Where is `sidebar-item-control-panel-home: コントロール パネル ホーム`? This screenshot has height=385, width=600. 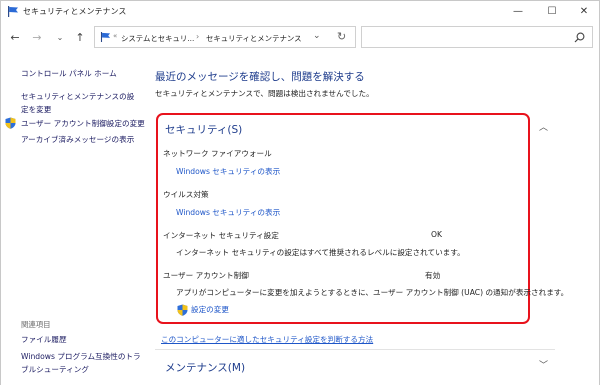 sidebar-item-control-panel-home: コントロール パネル ホーム is located at coordinates (69, 73).